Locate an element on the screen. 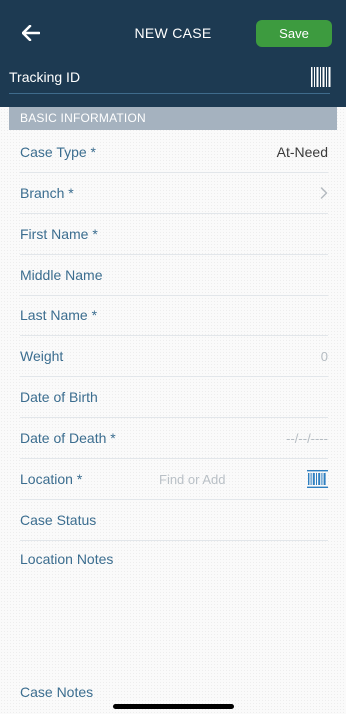  home-indicator is located at coordinates (173, 706).